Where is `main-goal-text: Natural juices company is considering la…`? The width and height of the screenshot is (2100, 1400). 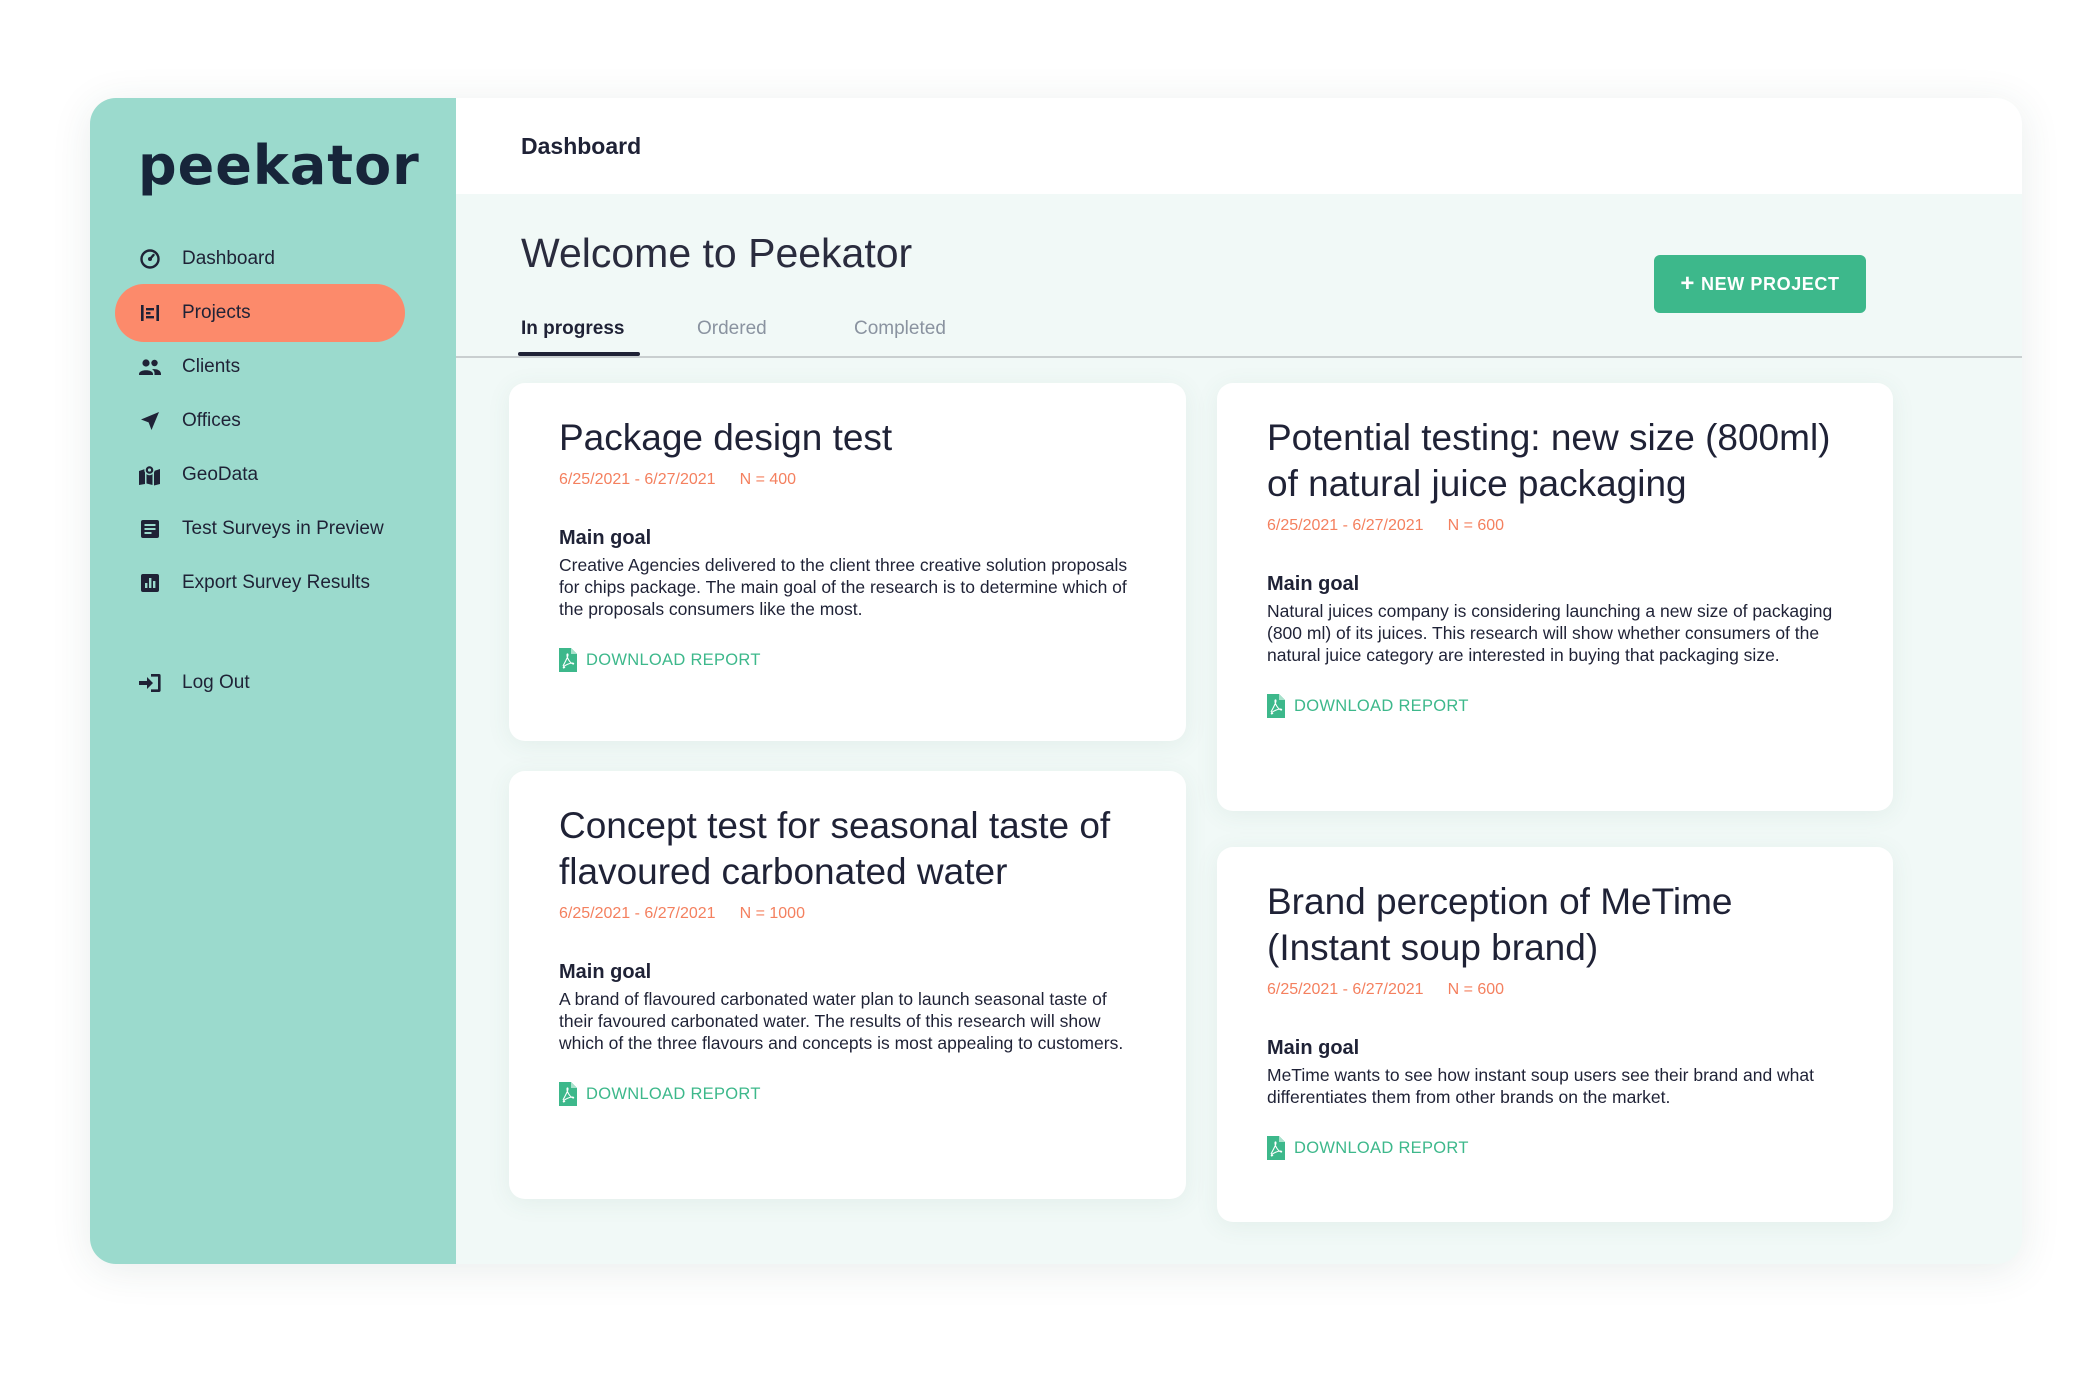 main-goal-text: Natural juices company is considering la… is located at coordinates (1550, 633).